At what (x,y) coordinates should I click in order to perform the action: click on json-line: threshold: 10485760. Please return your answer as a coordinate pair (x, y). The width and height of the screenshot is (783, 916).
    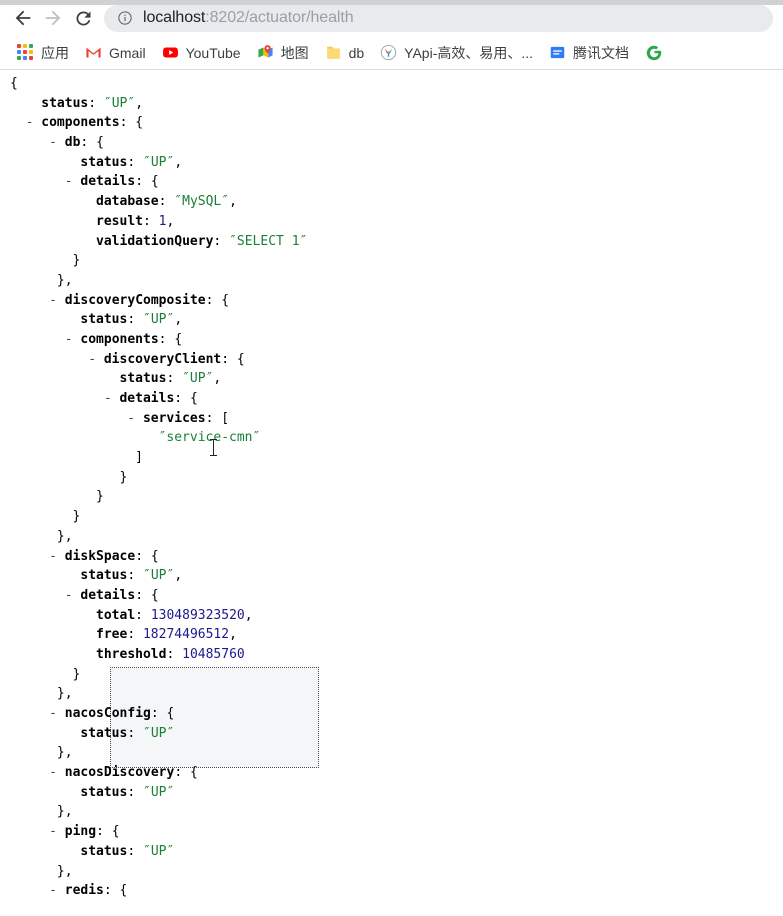
    Looking at the image, I should click on (391, 655).